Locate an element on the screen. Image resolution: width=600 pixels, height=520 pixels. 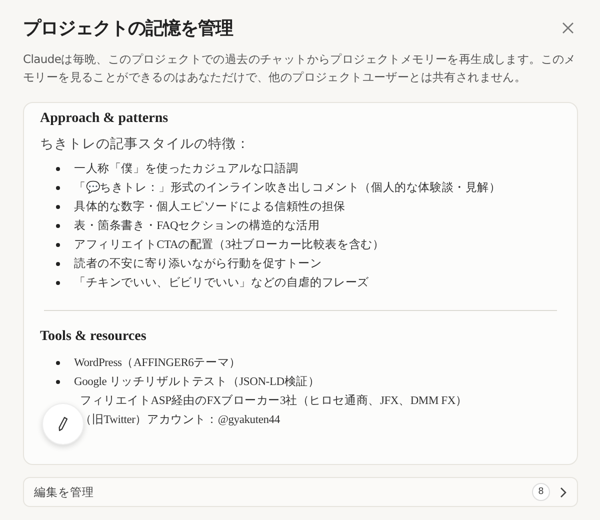
chevron-icon is located at coordinates (563, 492).